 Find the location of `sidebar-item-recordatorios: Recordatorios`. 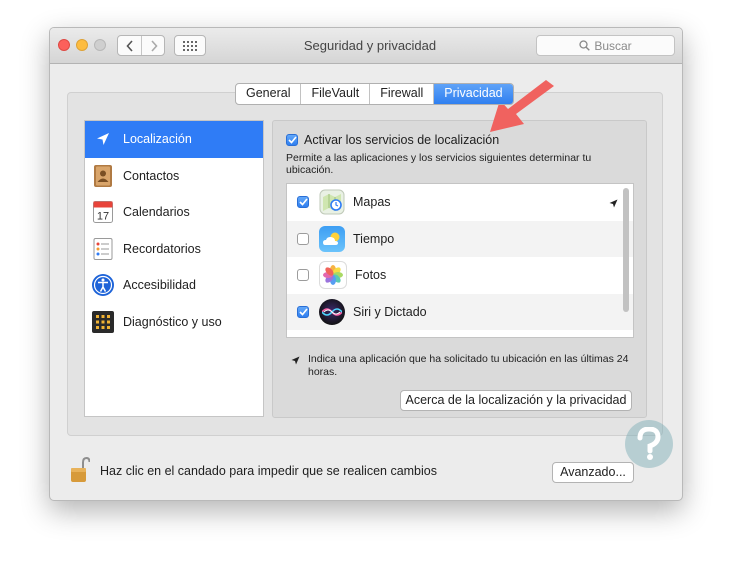

sidebar-item-recordatorios: Recordatorios is located at coordinates (174, 249).